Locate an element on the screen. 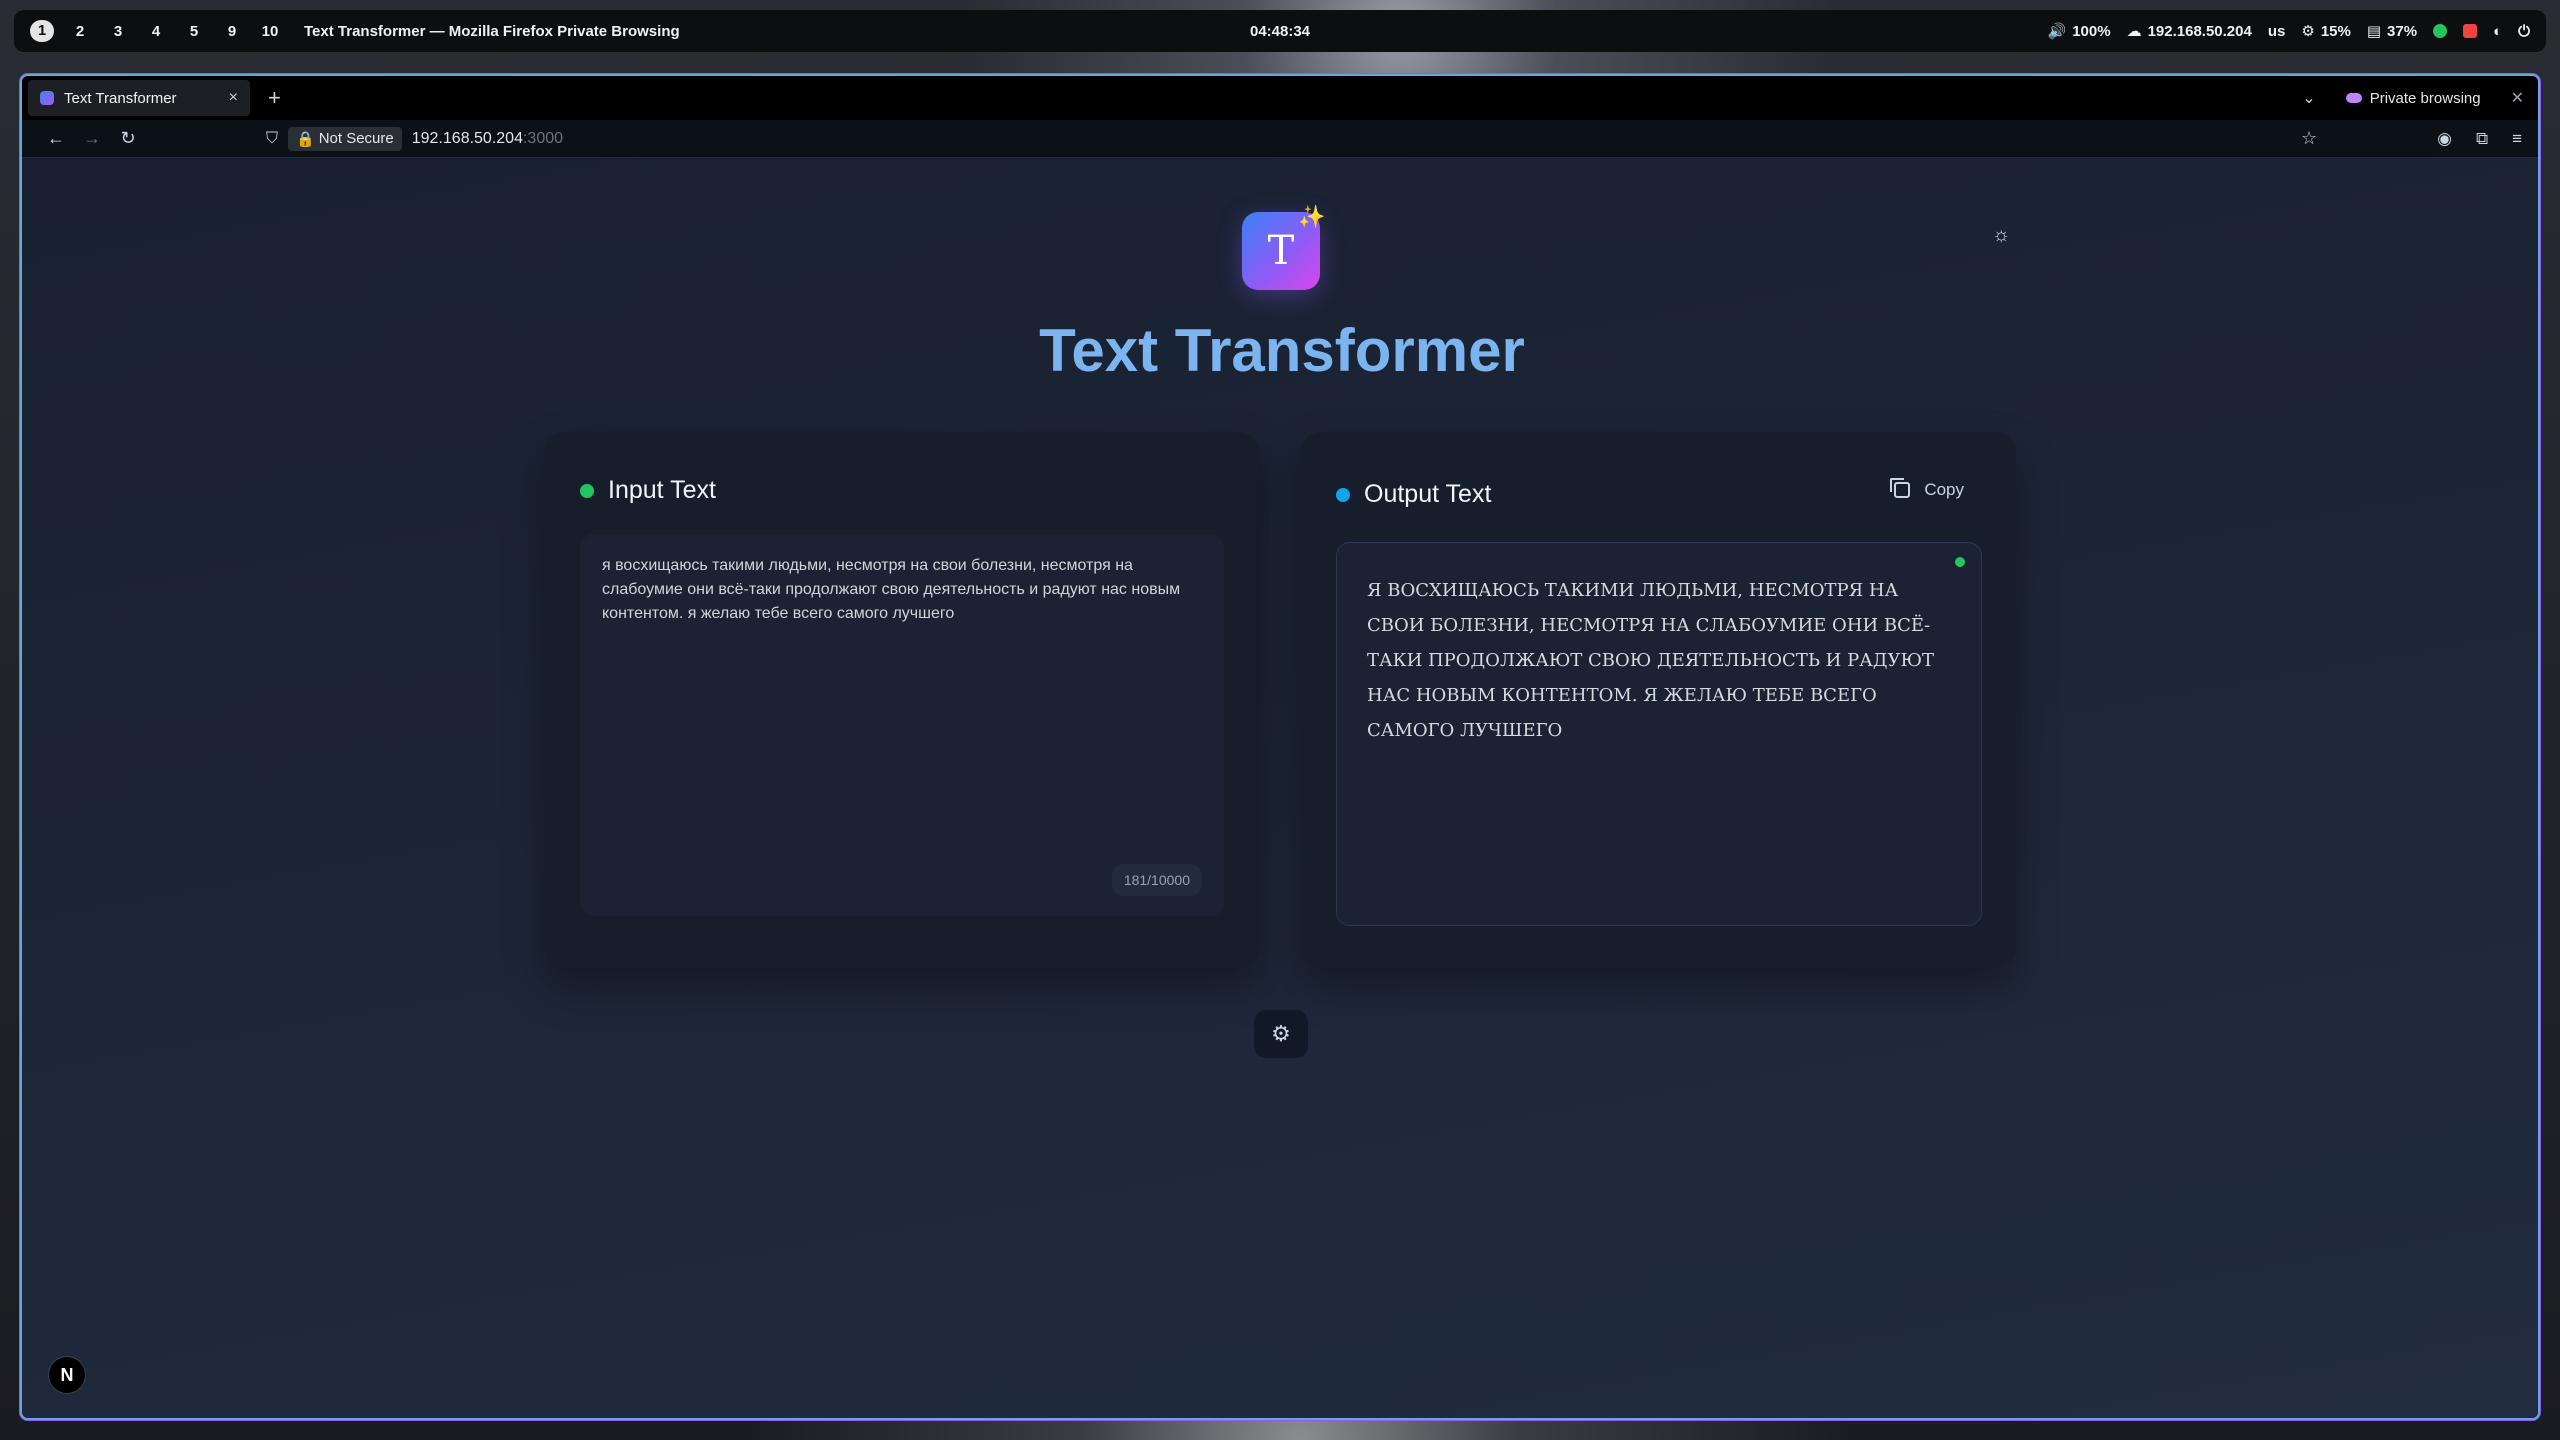 This screenshot has height=1440, width=2560. list-tabs-chevron-icon: ⌄ is located at coordinates (2308, 98).